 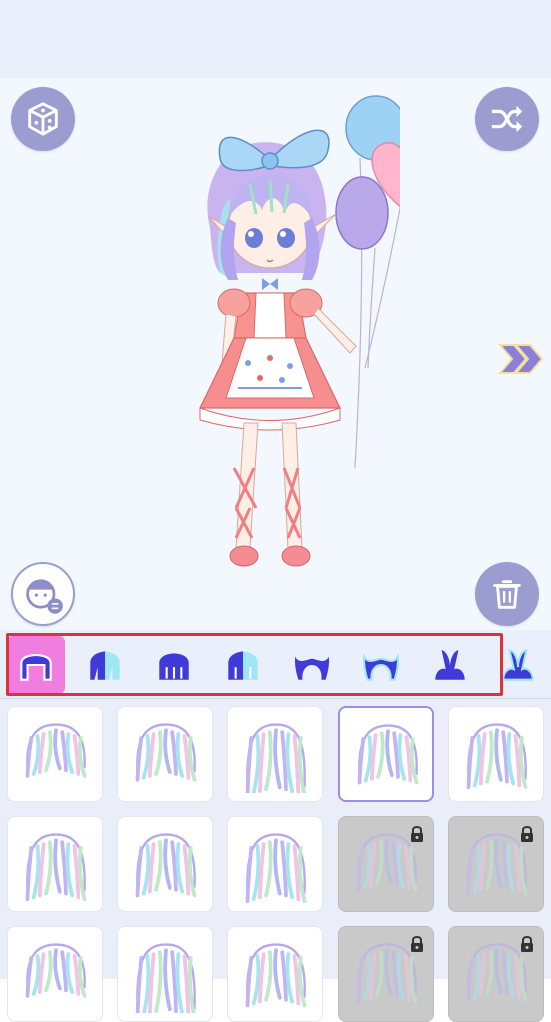 I want to click on category-highlight-frame, so click(x=254, y=664).